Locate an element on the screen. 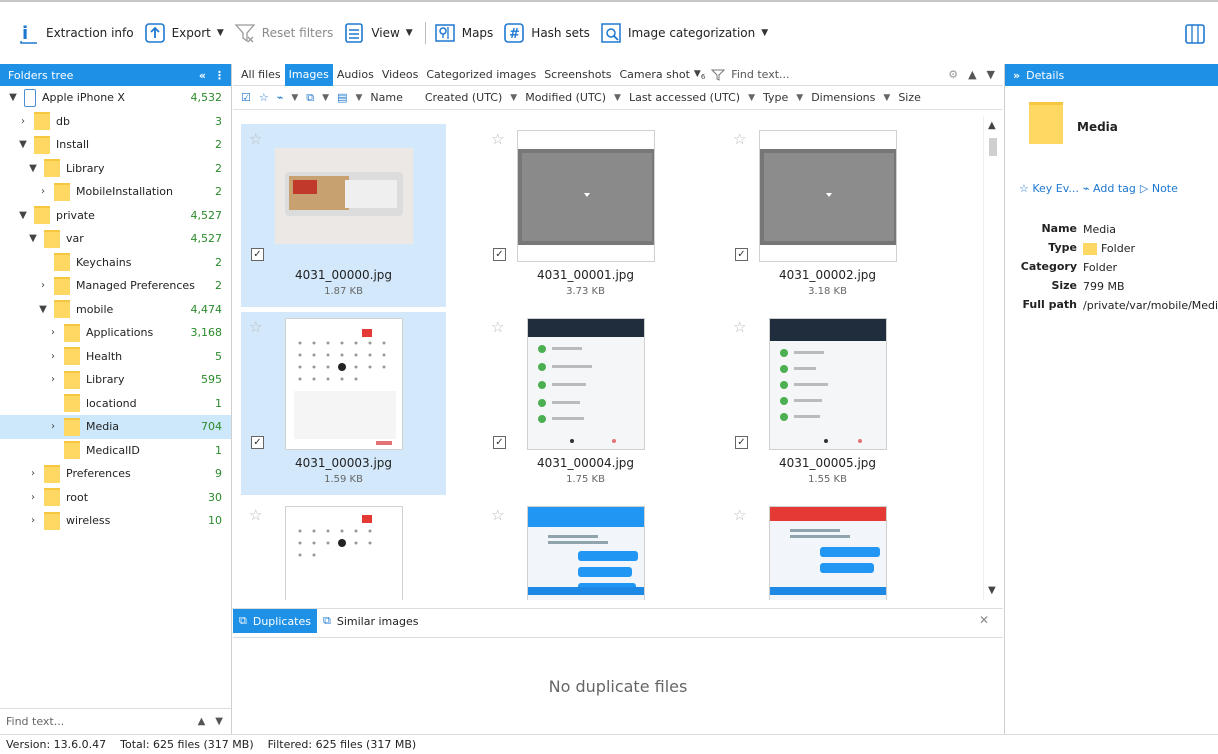  tab-similar-images: ⧉ Similar images is located at coordinates (370, 621).